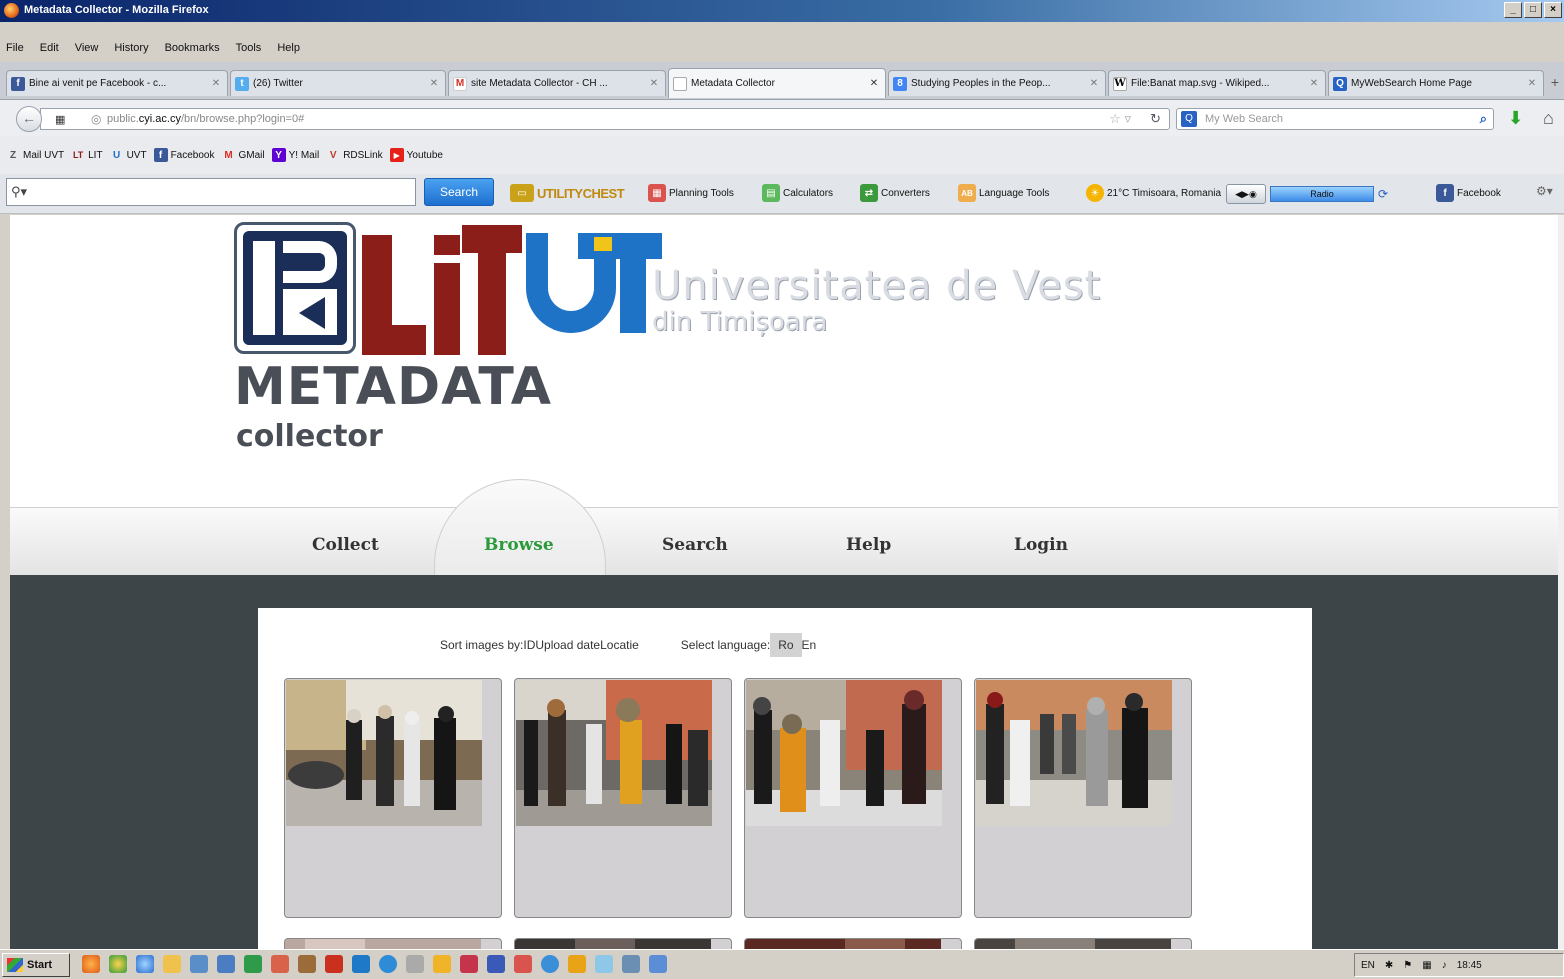  Describe the element at coordinates (15, 48) in the screenshot. I see `menu-file: File` at that location.